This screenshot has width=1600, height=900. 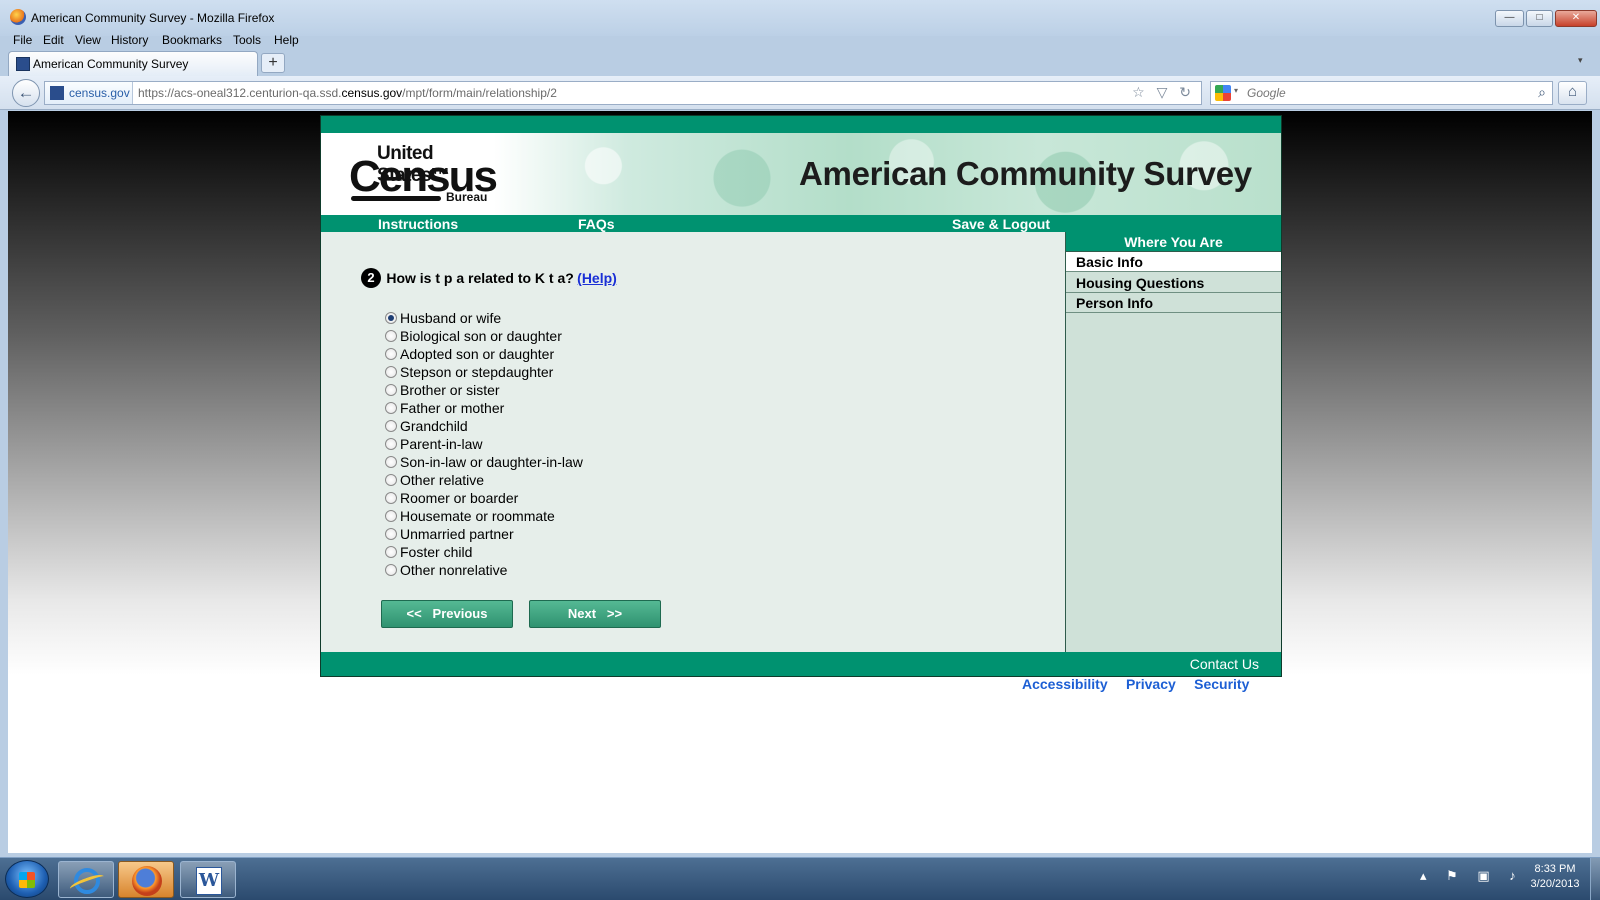 What do you see at coordinates (1236, 90) in the screenshot?
I see `search-engine-caret-icon: ▾` at bounding box center [1236, 90].